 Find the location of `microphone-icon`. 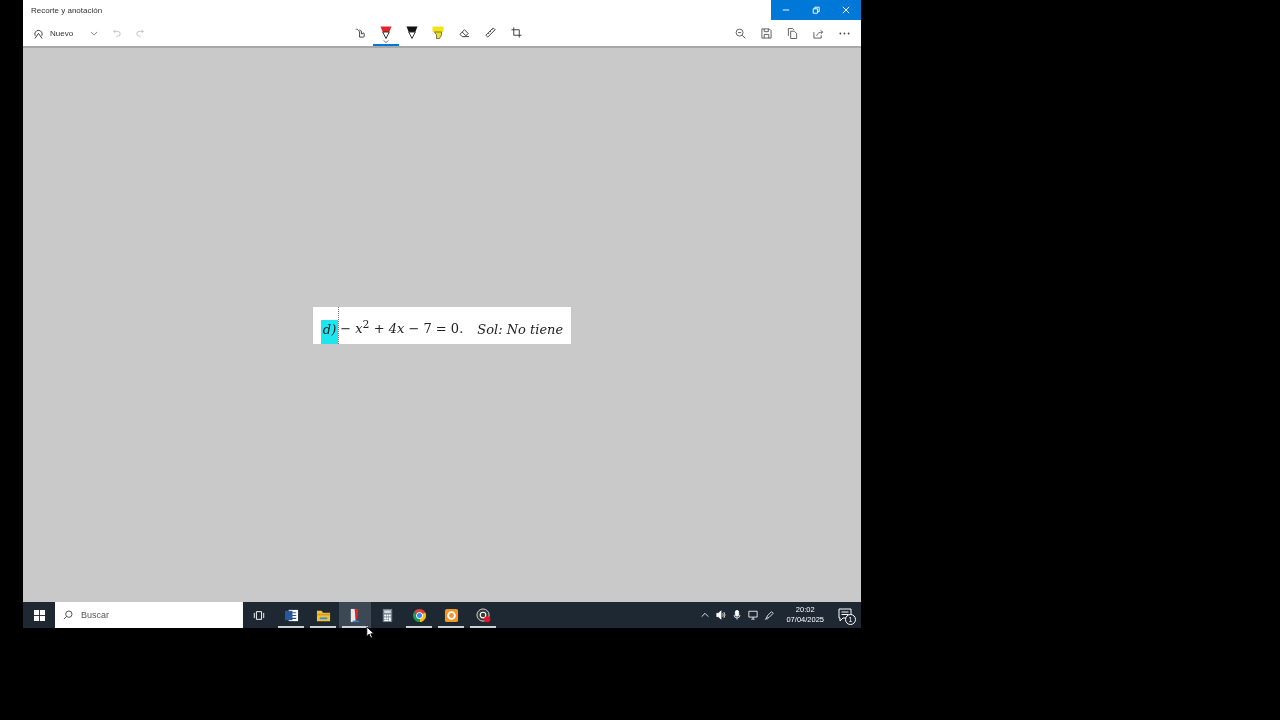

microphone-icon is located at coordinates (737, 615).